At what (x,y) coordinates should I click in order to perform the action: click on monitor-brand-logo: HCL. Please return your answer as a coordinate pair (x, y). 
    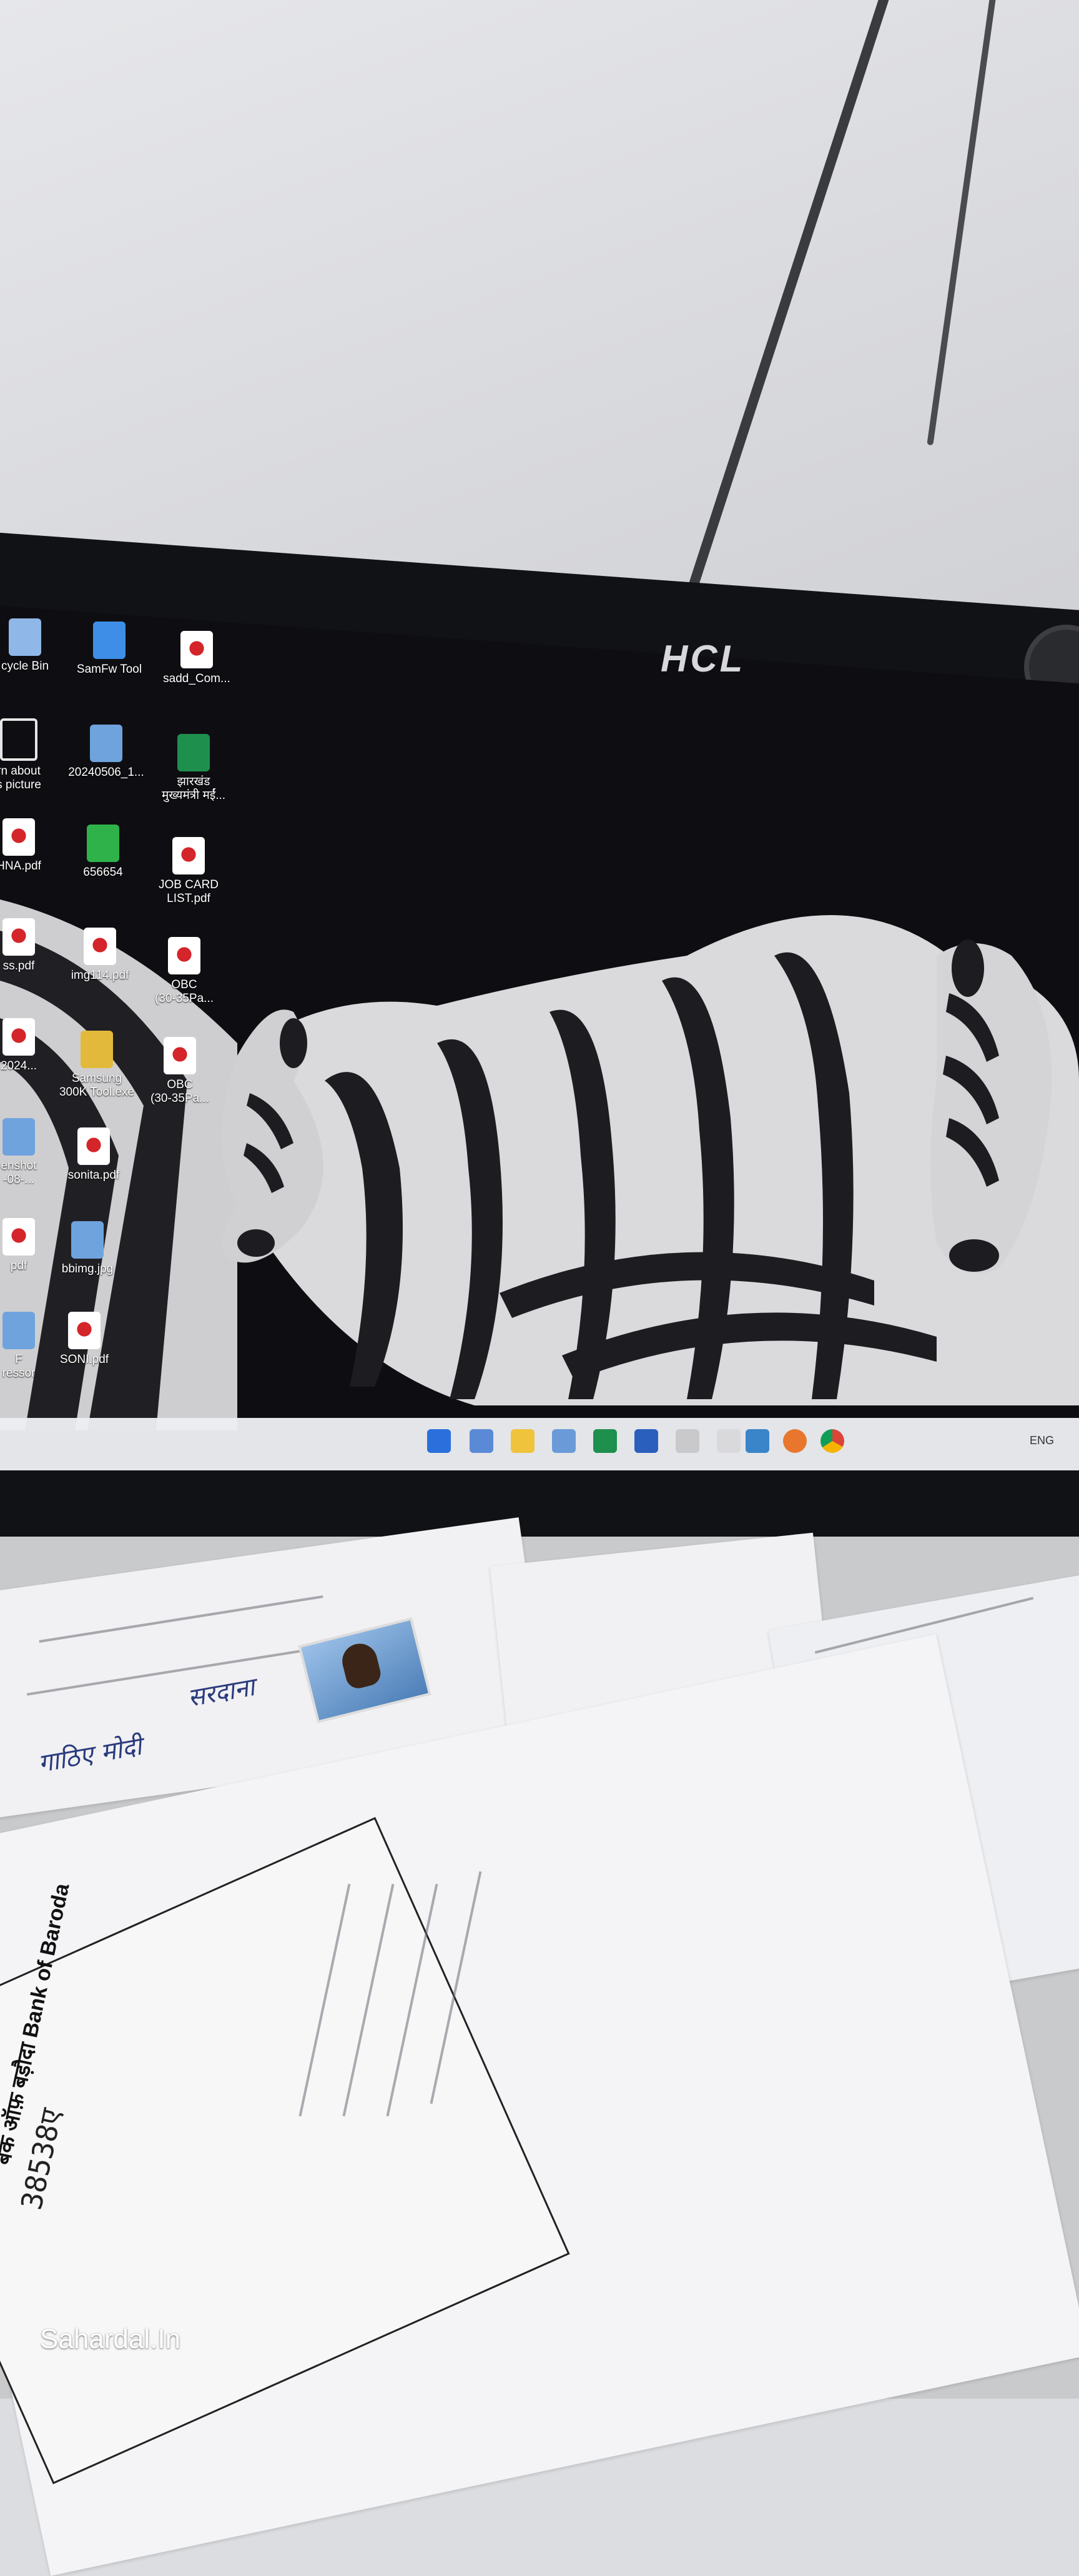
    Looking at the image, I should click on (703, 659).